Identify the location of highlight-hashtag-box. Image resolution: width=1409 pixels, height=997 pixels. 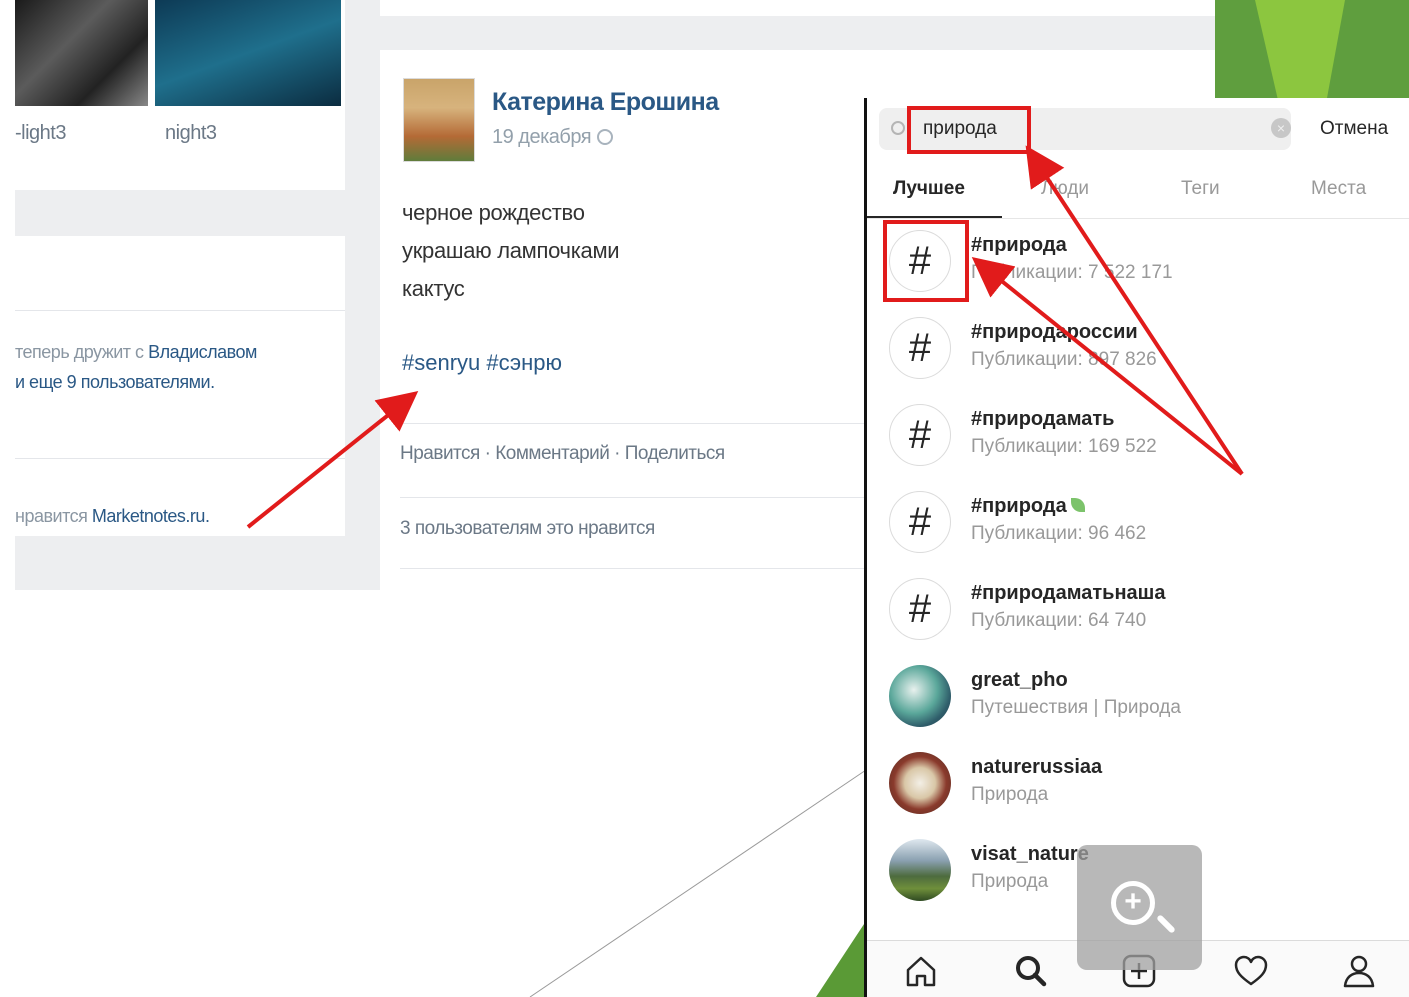
(926, 261).